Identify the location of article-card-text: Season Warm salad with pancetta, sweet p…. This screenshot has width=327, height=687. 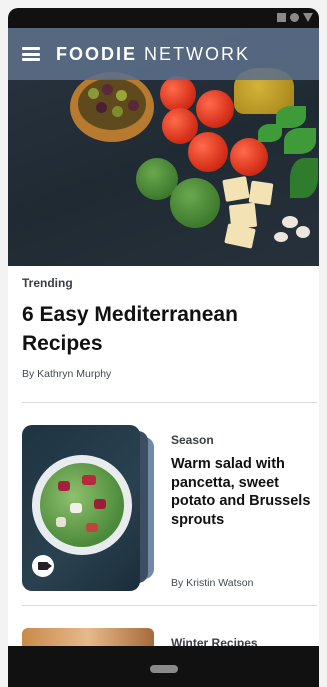
(241, 481).